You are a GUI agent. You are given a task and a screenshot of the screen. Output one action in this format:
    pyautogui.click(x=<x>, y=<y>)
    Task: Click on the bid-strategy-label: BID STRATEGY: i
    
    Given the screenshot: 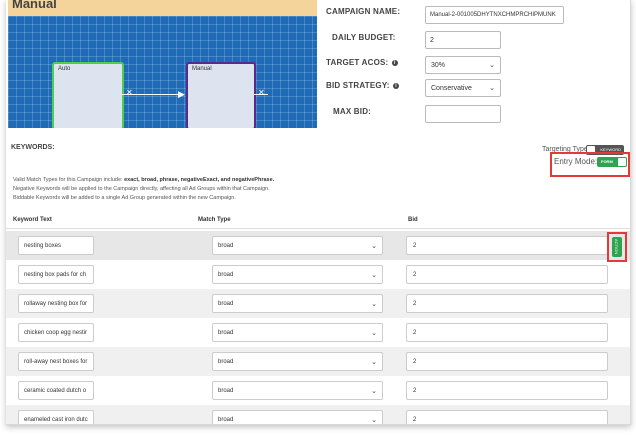 What is the action you would take?
    pyautogui.click(x=363, y=85)
    